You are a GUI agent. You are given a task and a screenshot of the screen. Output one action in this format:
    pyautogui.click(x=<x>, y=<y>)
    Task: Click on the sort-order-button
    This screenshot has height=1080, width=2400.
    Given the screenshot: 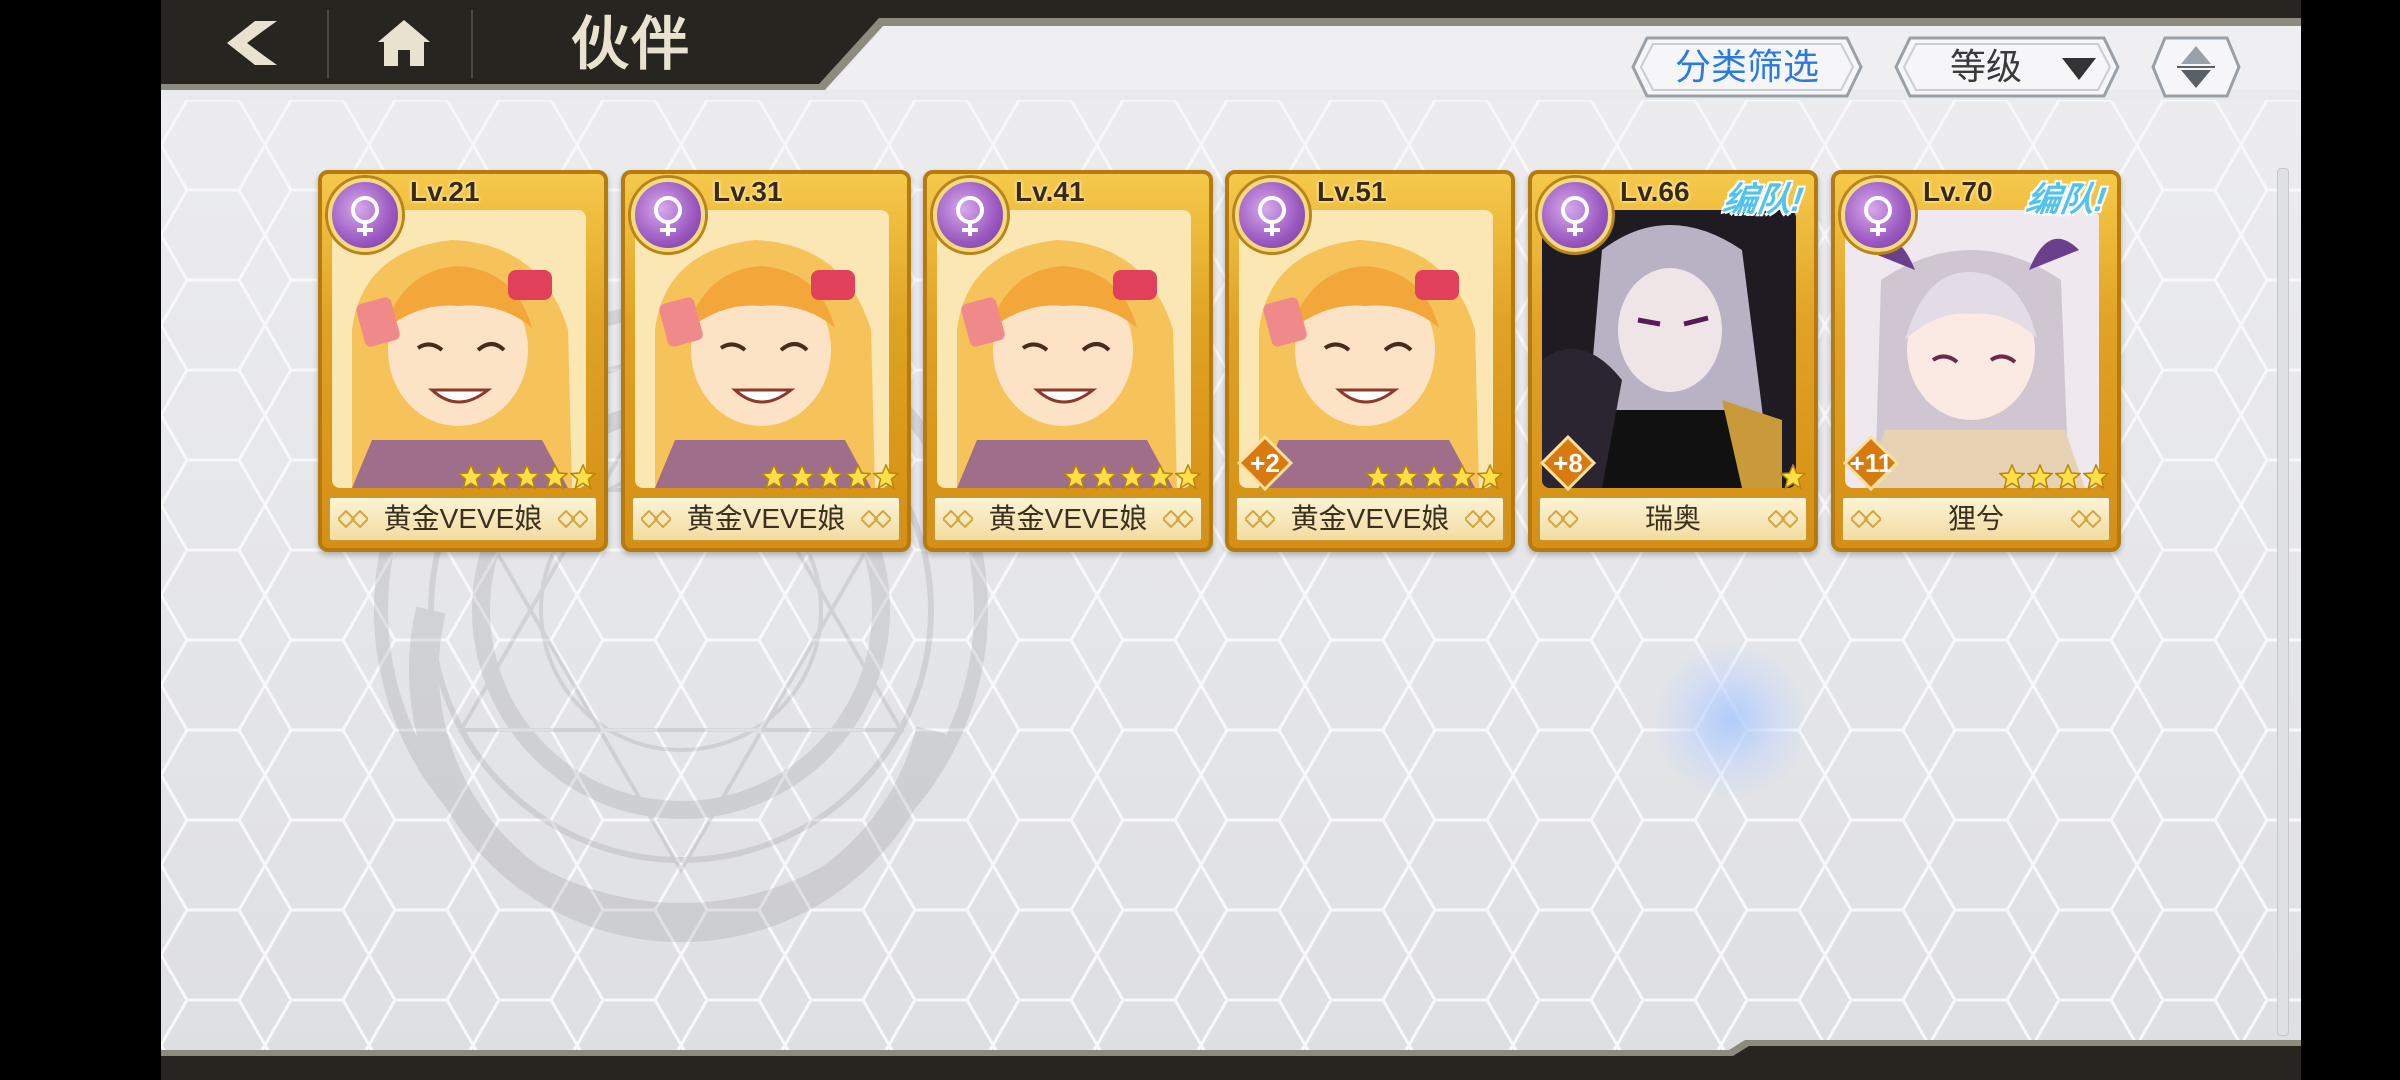 What is the action you would take?
    pyautogui.click(x=2196, y=67)
    